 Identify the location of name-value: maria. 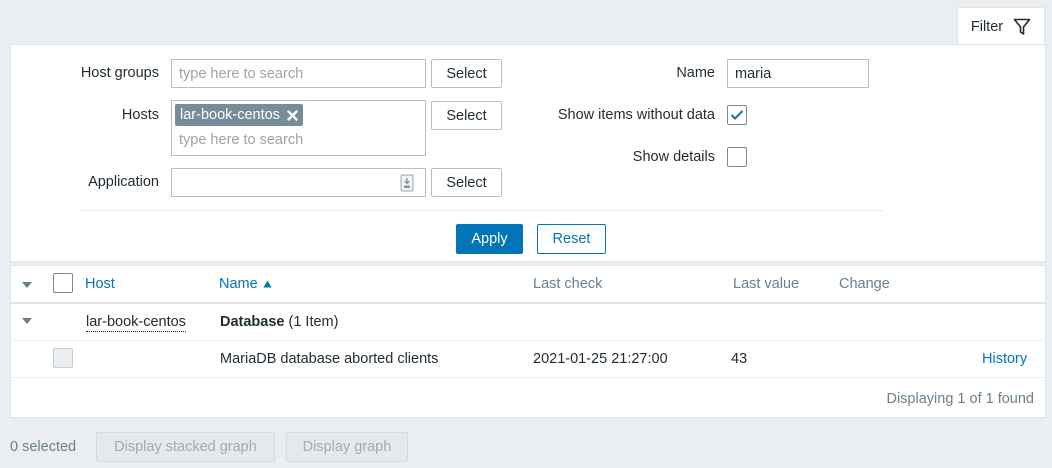
(753, 73).